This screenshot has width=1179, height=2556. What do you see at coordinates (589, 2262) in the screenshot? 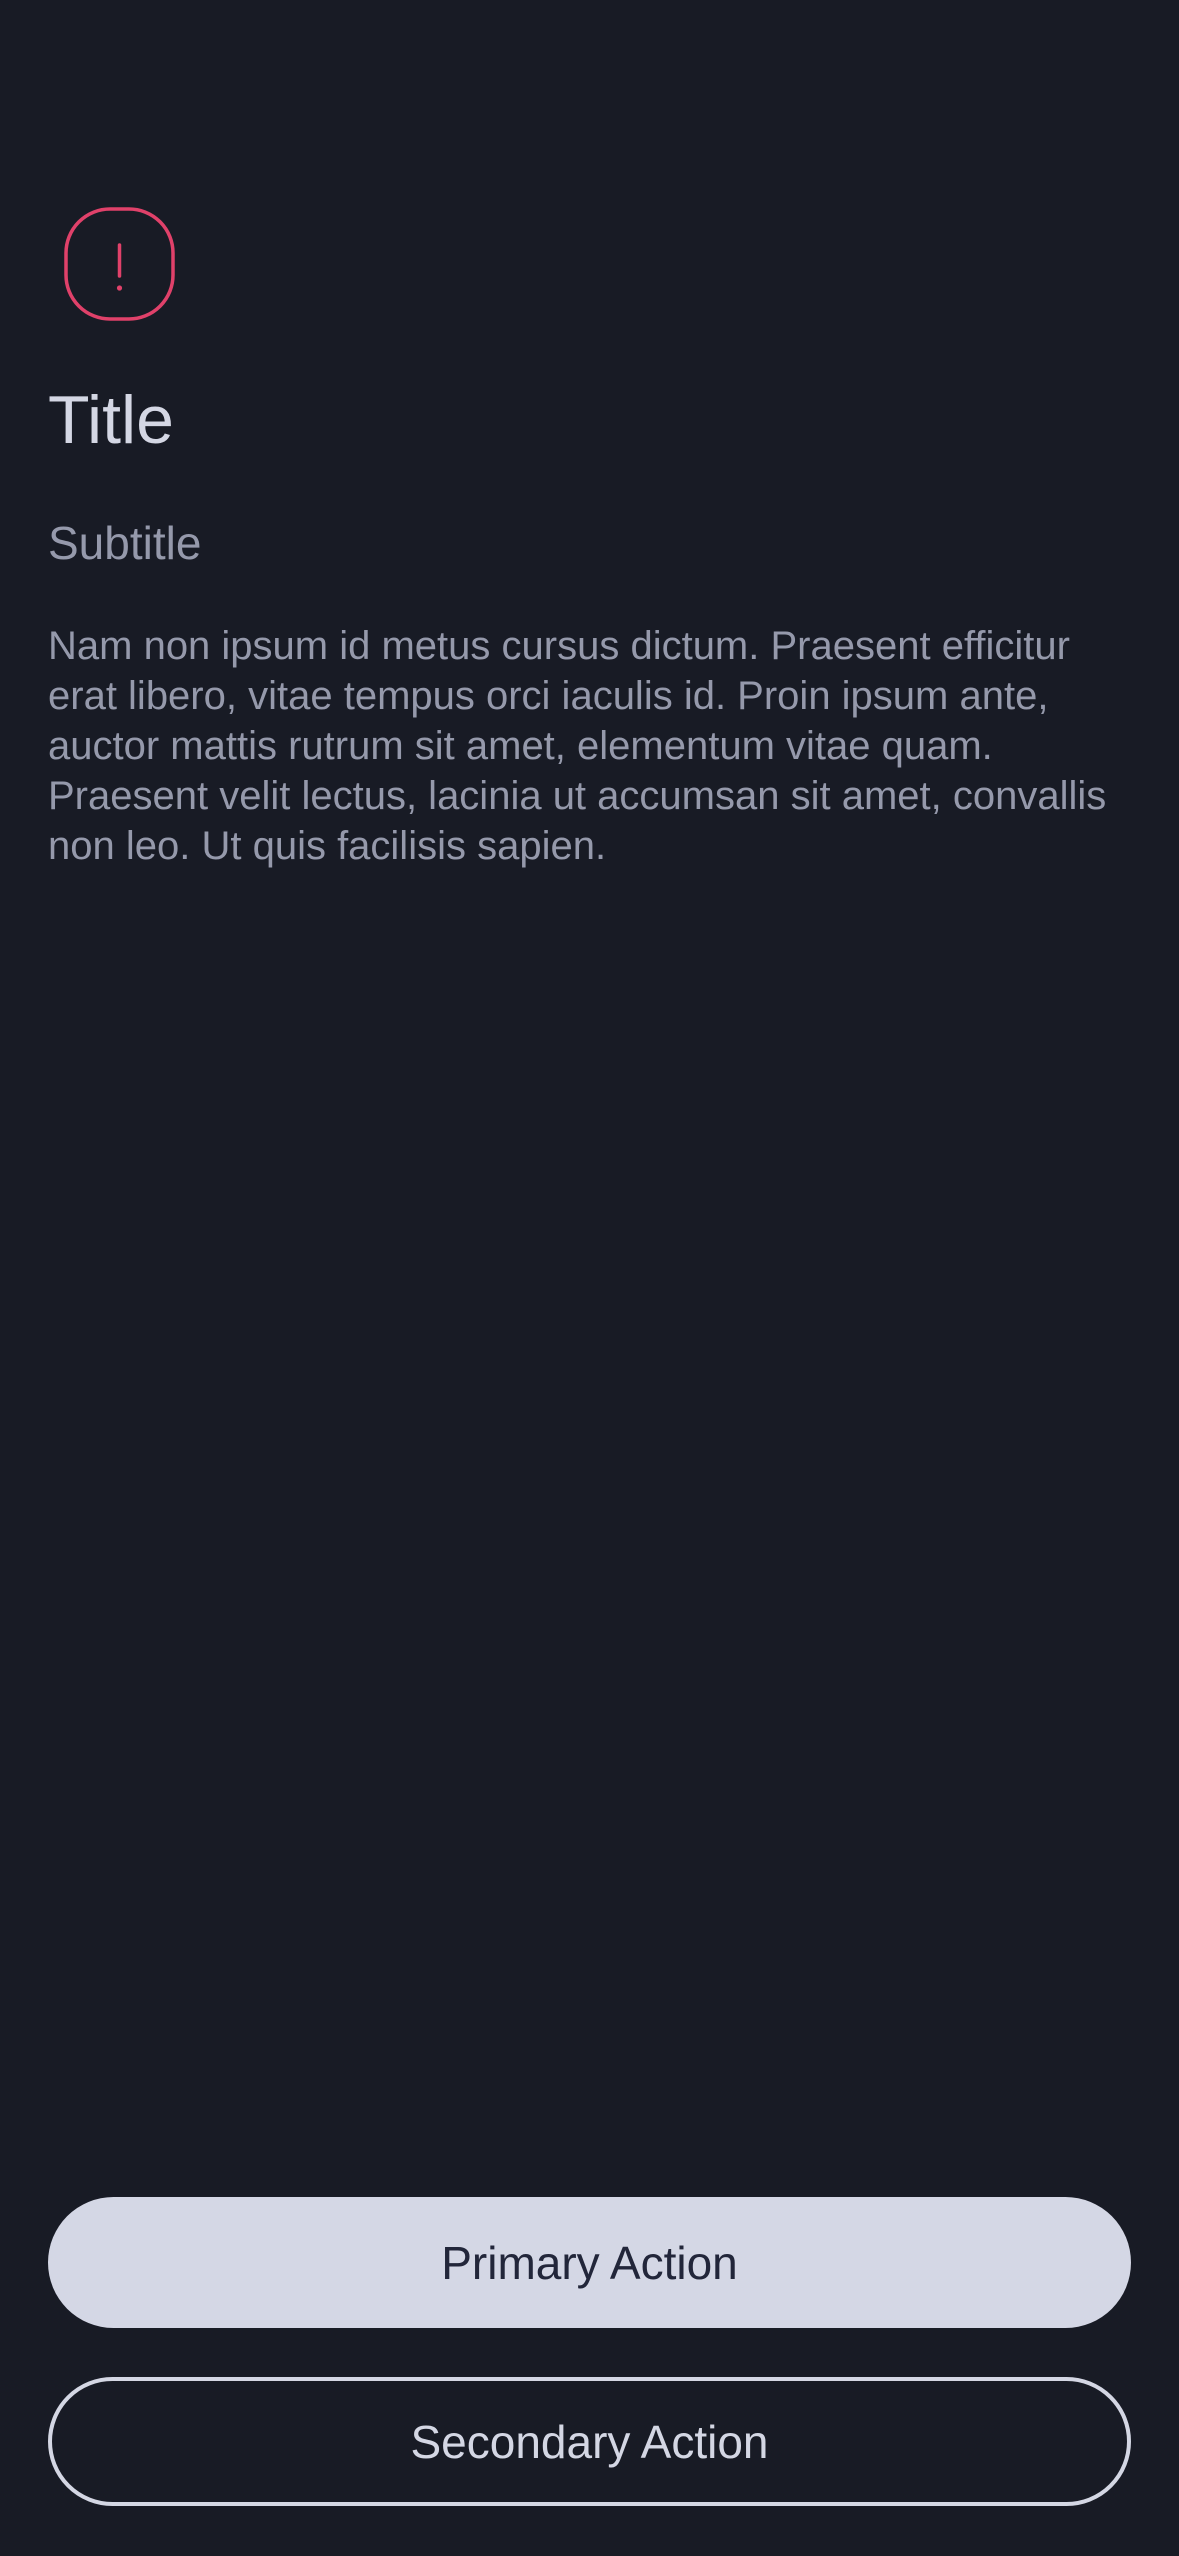
I see `primary-action-button: Primary Action` at bounding box center [589, 2262].